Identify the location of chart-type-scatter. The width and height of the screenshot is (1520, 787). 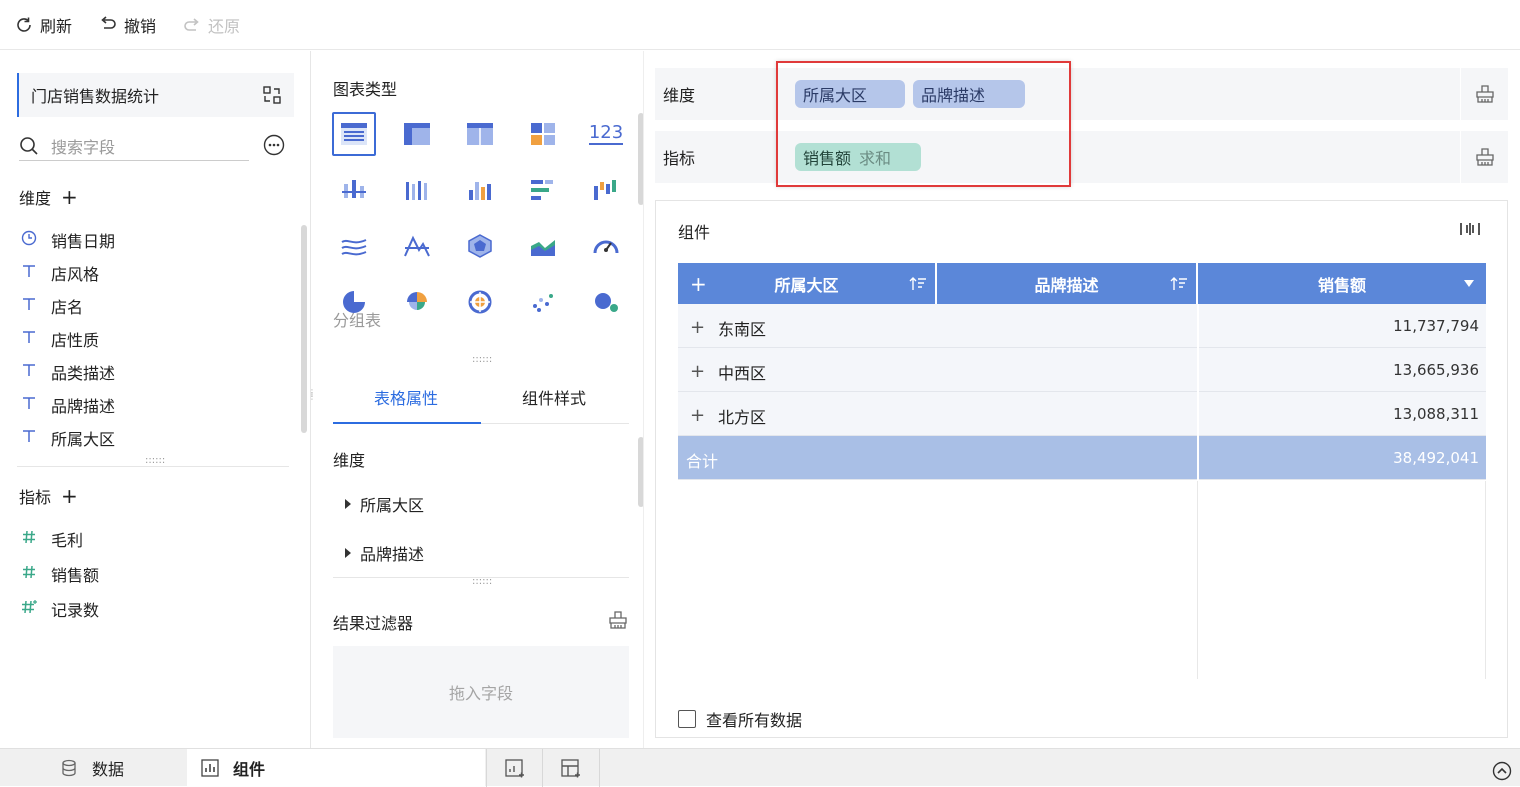
(543, 302).